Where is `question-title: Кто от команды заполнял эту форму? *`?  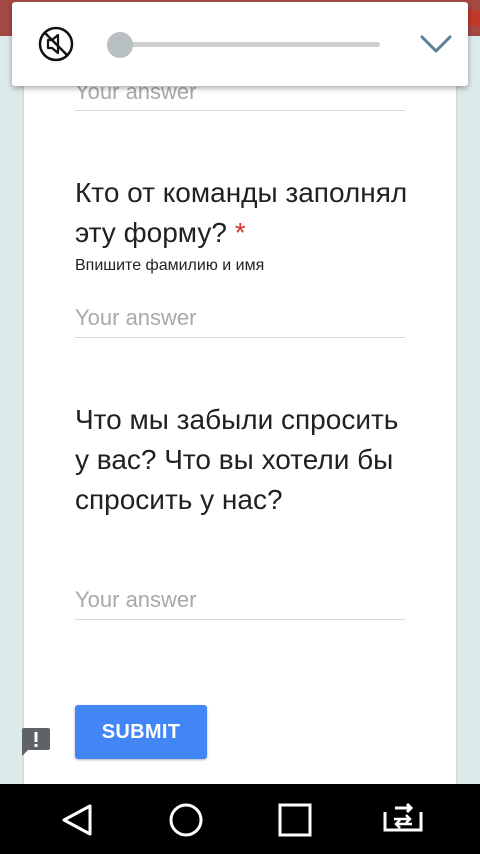
question-title: Кто от команды заполнял эту форму? * is located at coordinates (245, 213).